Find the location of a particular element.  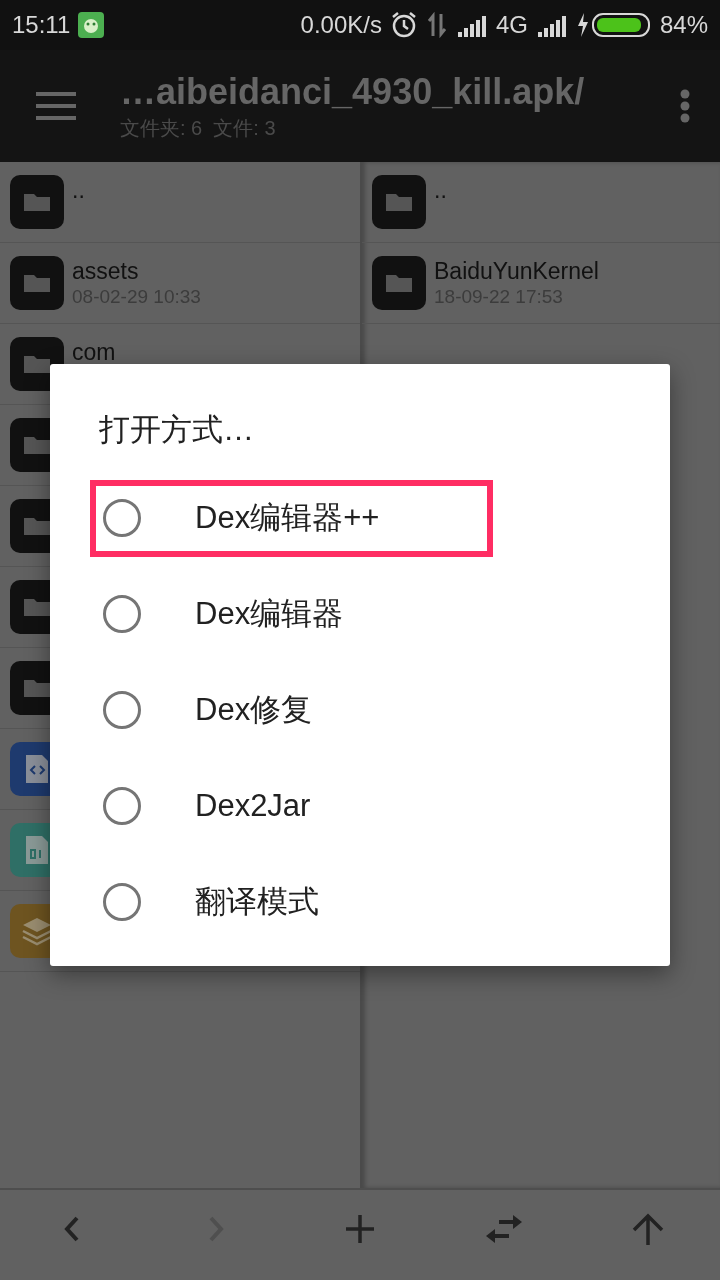

file-name: com is located at coordinates (94, 351).